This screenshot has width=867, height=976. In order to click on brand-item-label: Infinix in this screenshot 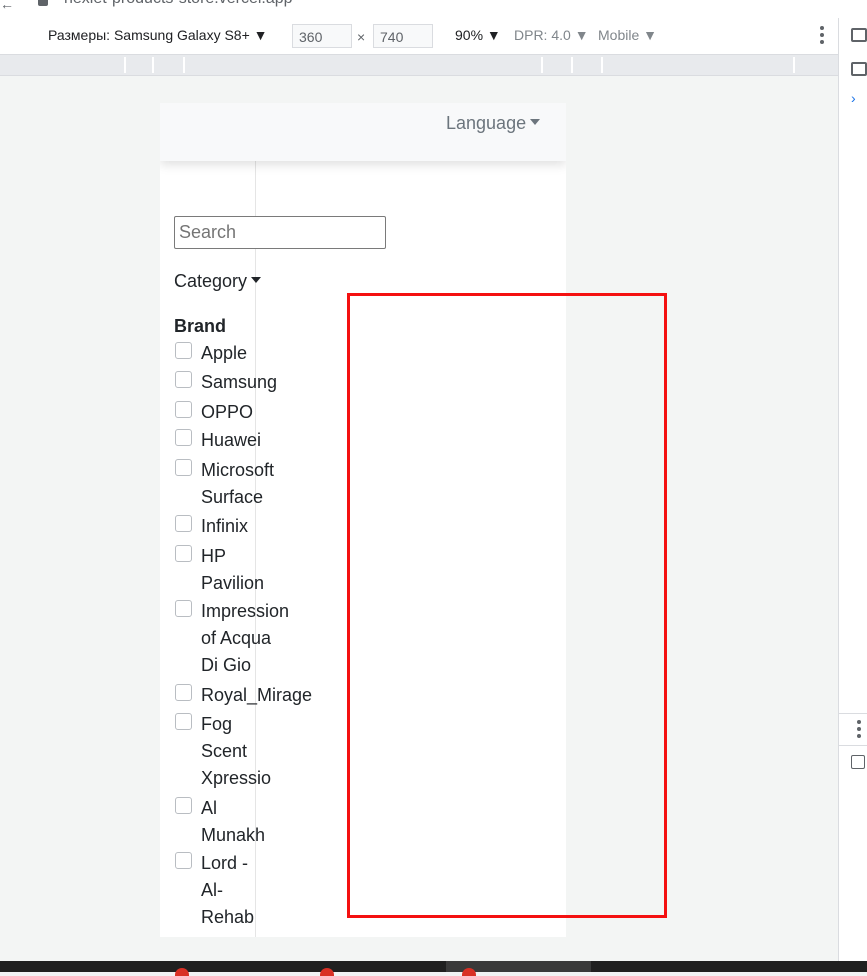, I will do `click(225, 526)`.